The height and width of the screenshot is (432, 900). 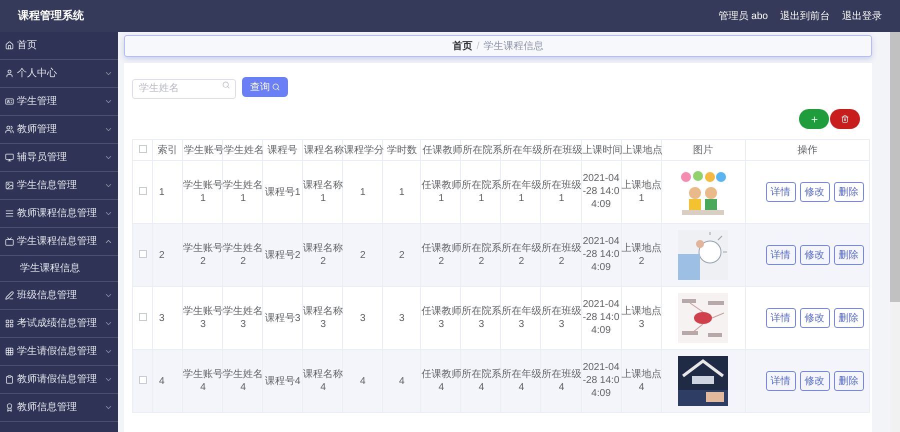 What do you see at coordinates (642, 317) in the screenshot?
I see `table-cell: 上课地点 3` at bounding box center [642, 317].